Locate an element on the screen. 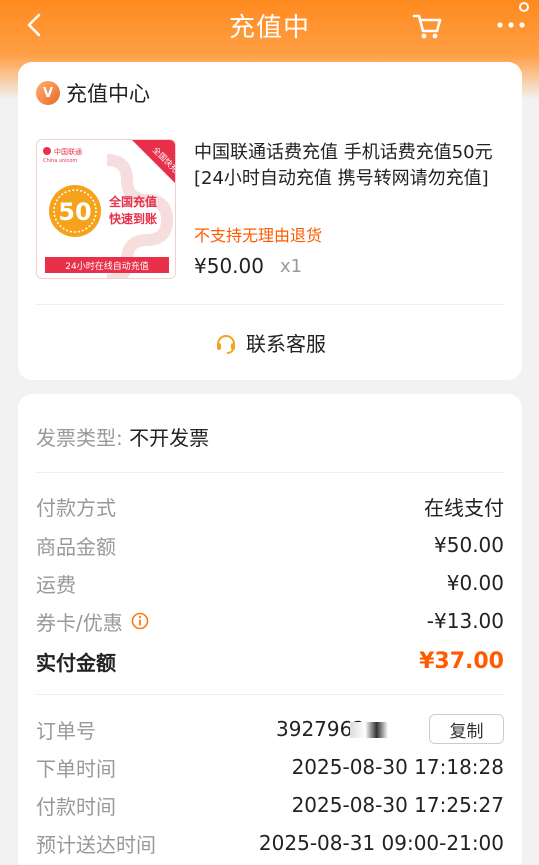 Image resolution: width=539 pixels, height=865 pixels. payment-method-value: 在线支付 is located at coordinates (464, 507).